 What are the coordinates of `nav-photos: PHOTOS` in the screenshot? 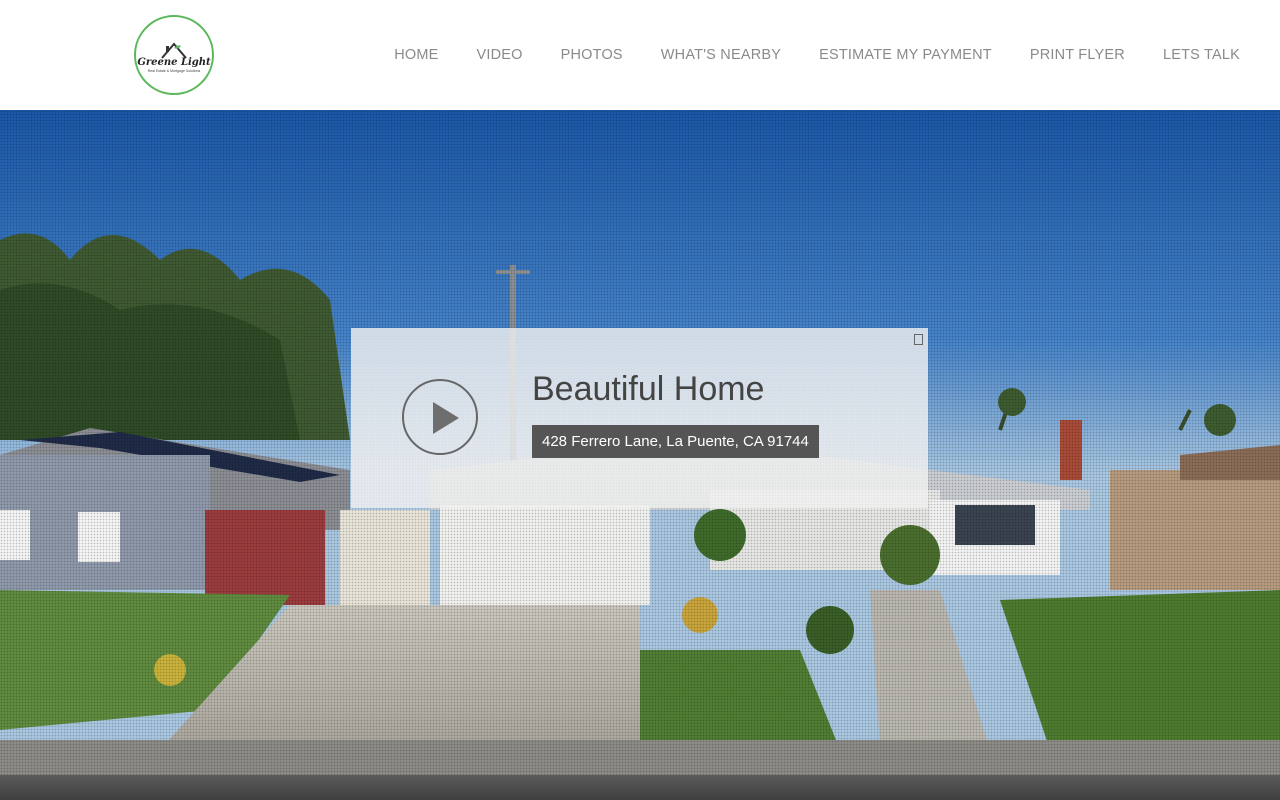 It's located at (592, 55).